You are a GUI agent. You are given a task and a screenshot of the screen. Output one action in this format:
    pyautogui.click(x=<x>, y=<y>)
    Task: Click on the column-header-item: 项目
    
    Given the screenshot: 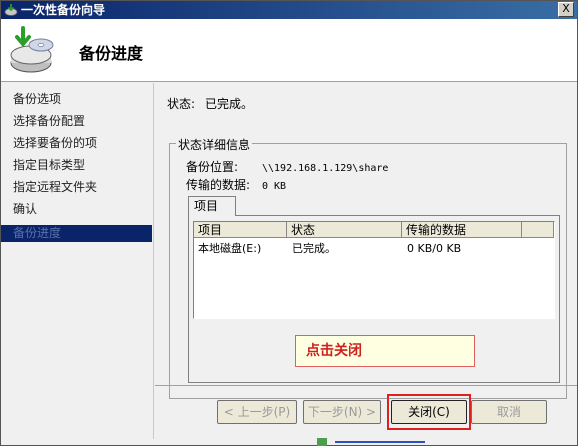 What is the action you would take?
    pyautogui.click(x=240, y=230)
    